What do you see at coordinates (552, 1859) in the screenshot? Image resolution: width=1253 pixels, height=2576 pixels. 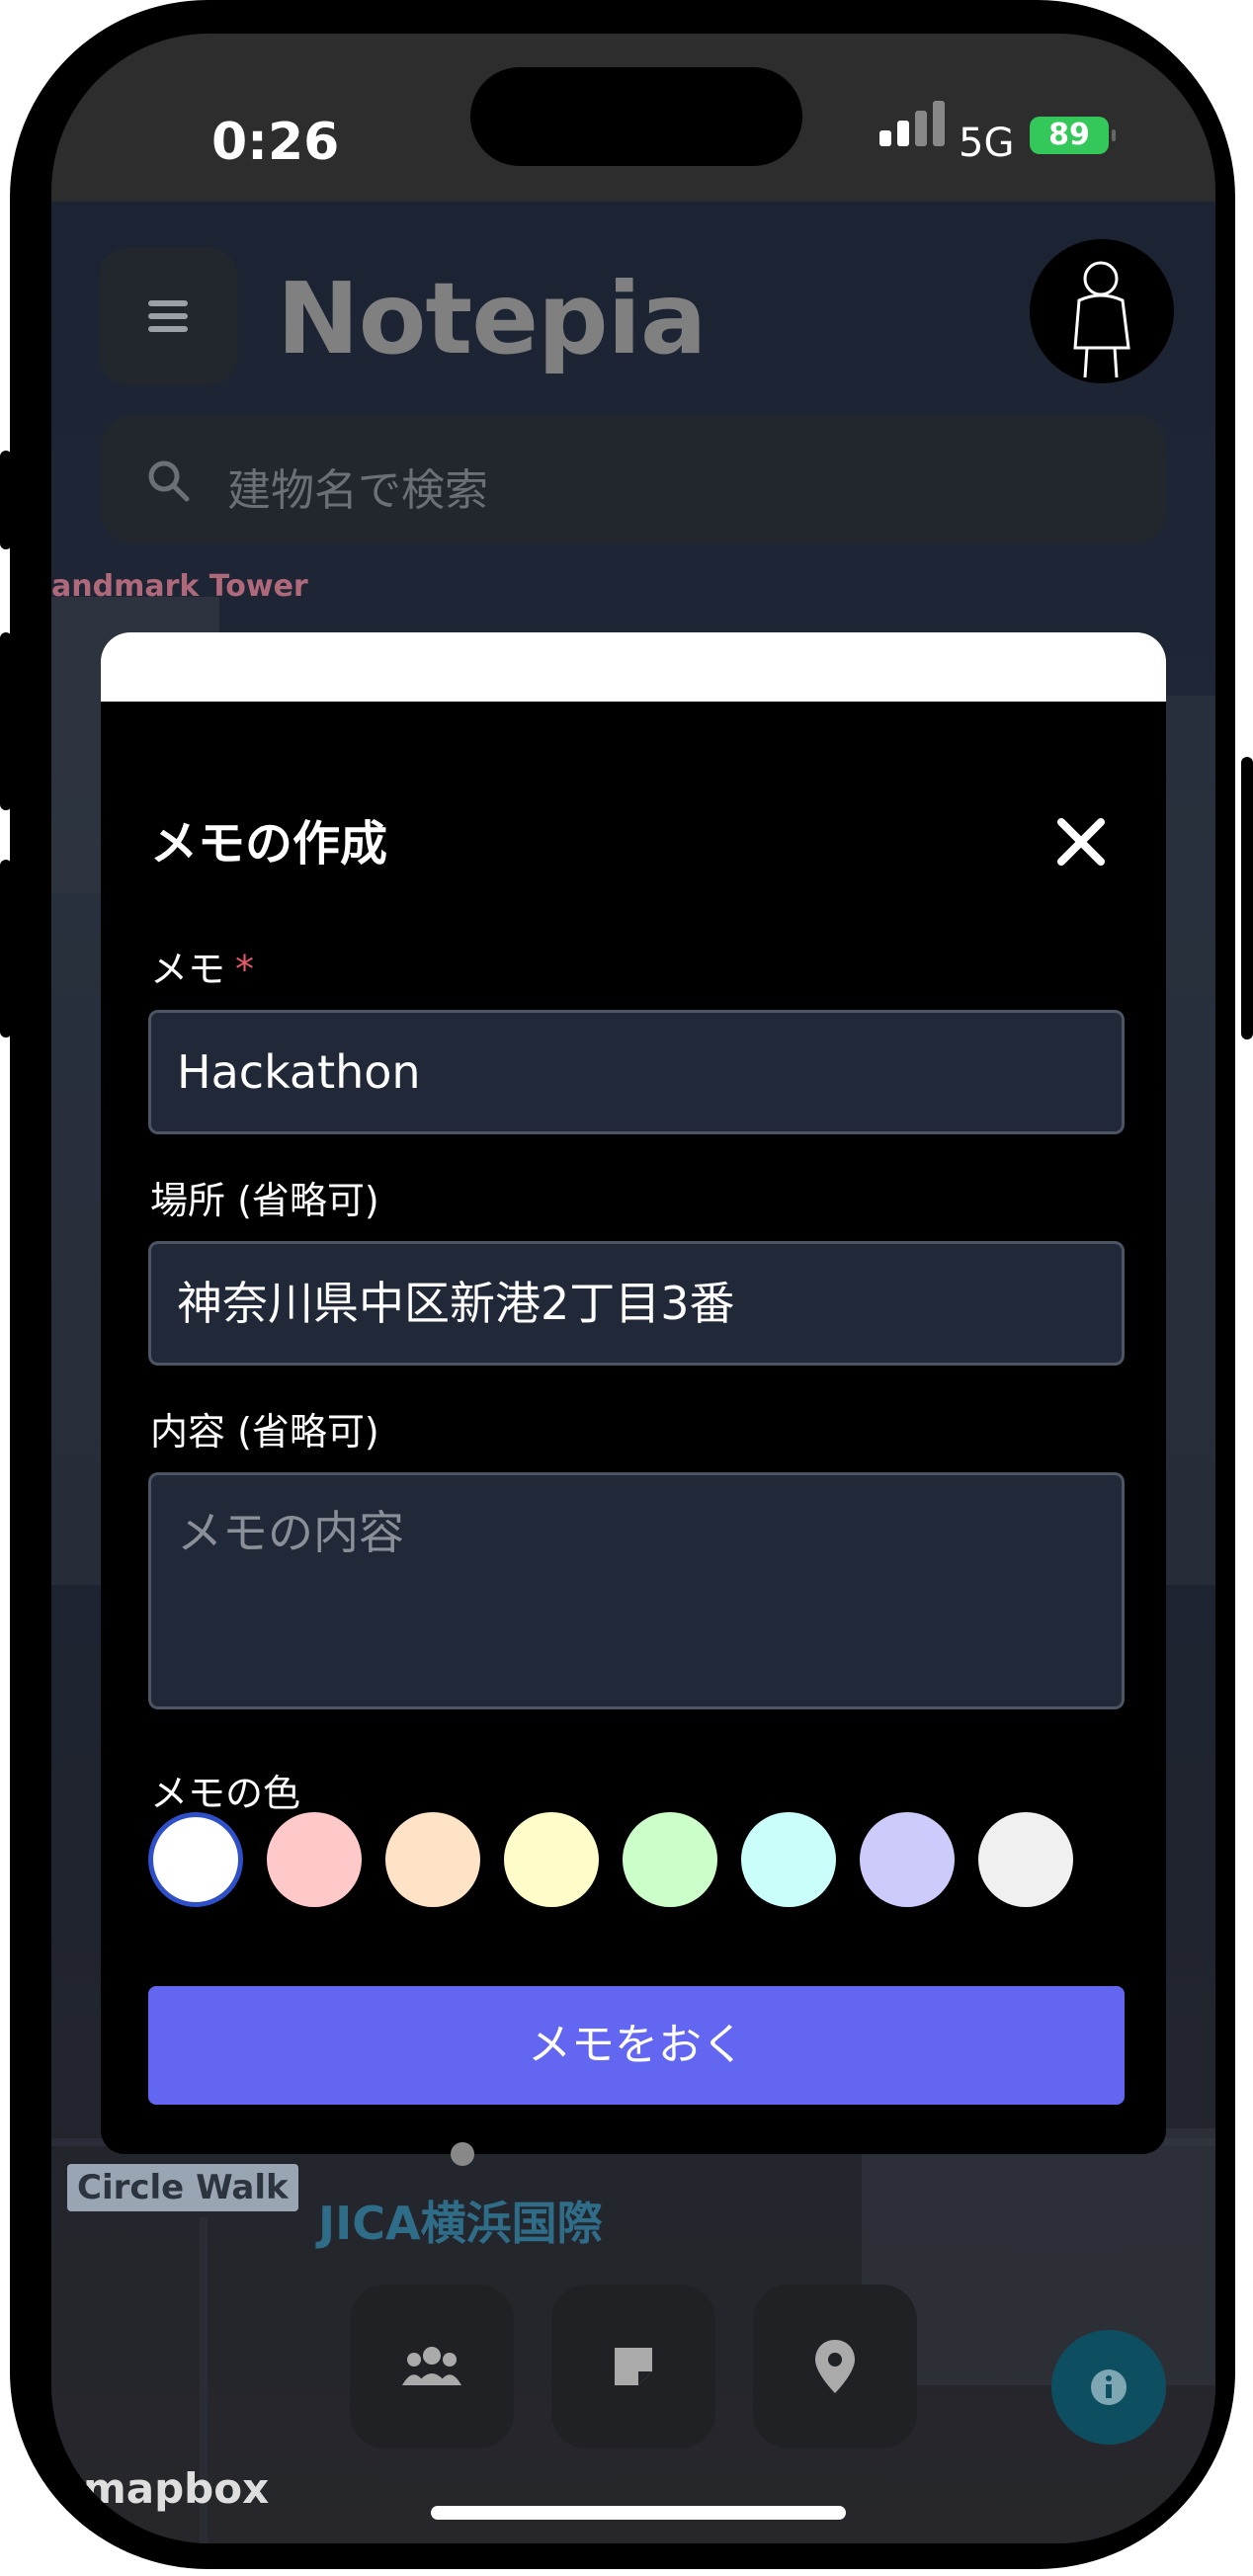 I see `color-swatch-yellow` at bounding box center [552, 1859].